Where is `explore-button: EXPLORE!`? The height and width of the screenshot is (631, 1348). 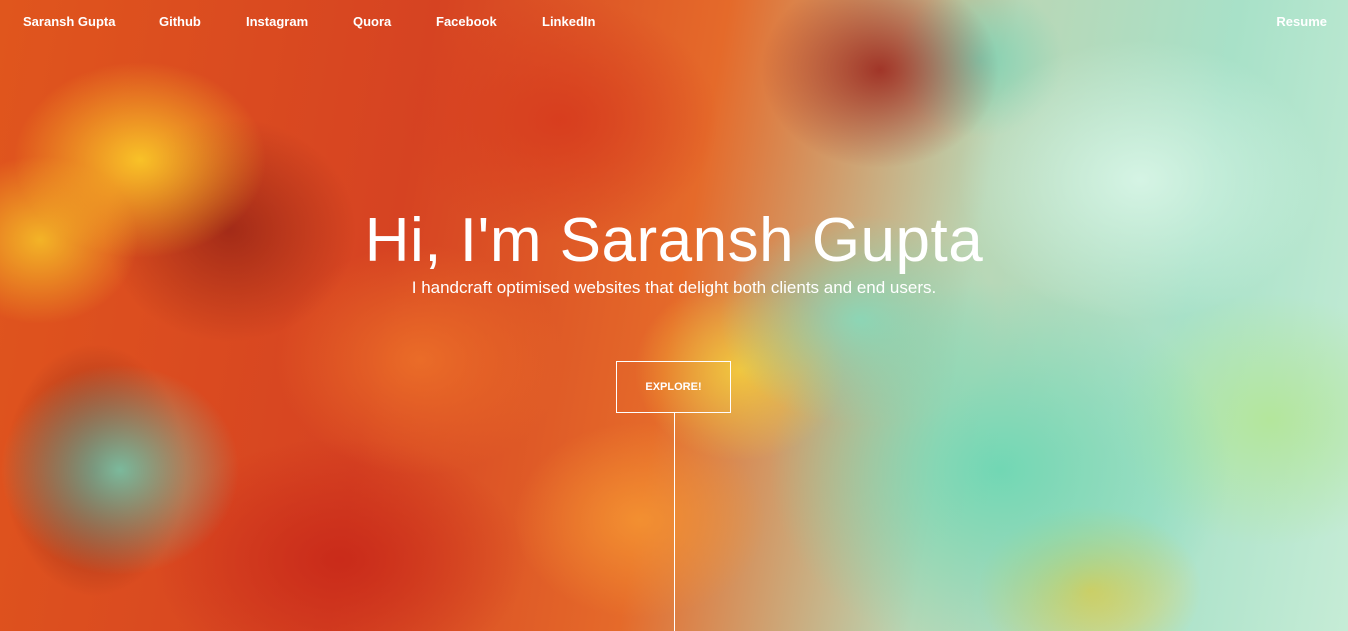 explore-button: EXPLORE! is located at coordinates (673, 387).